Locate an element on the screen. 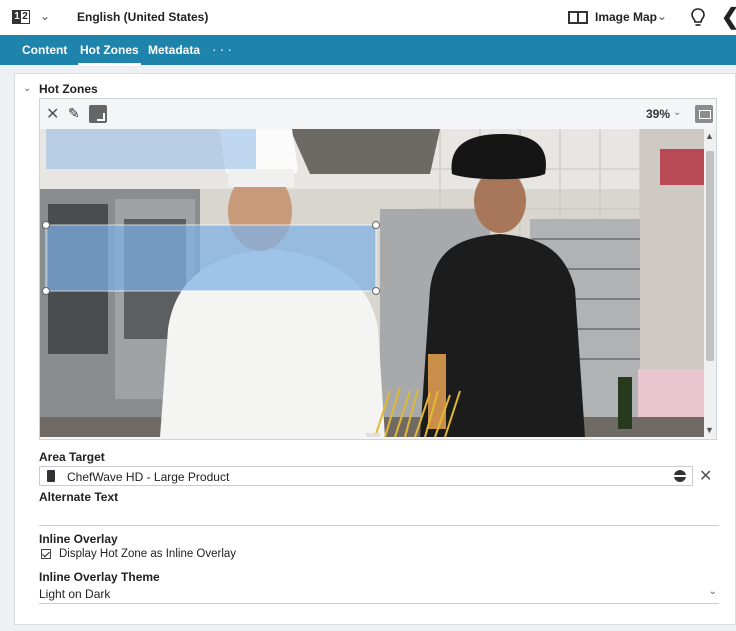 Image resolution: width=736 pixels, height=631 pixels. alternate-text-label: Alternate Text is located at coordinates (79, 497).